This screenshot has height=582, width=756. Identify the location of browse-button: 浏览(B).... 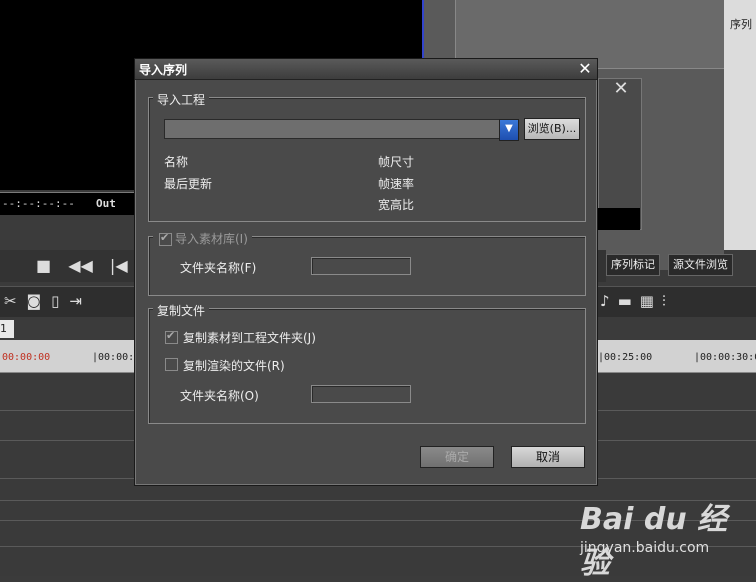
(552, 129).